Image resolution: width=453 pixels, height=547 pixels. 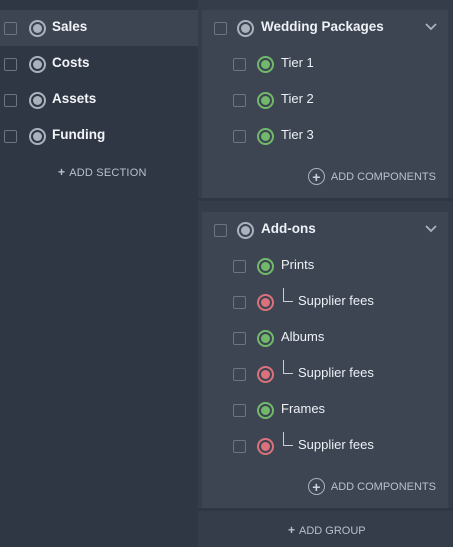 What do you see at coordinates (325, 136) in the screenshot?
I see `component-row: Tier 3` at bounding box center [325, 136].